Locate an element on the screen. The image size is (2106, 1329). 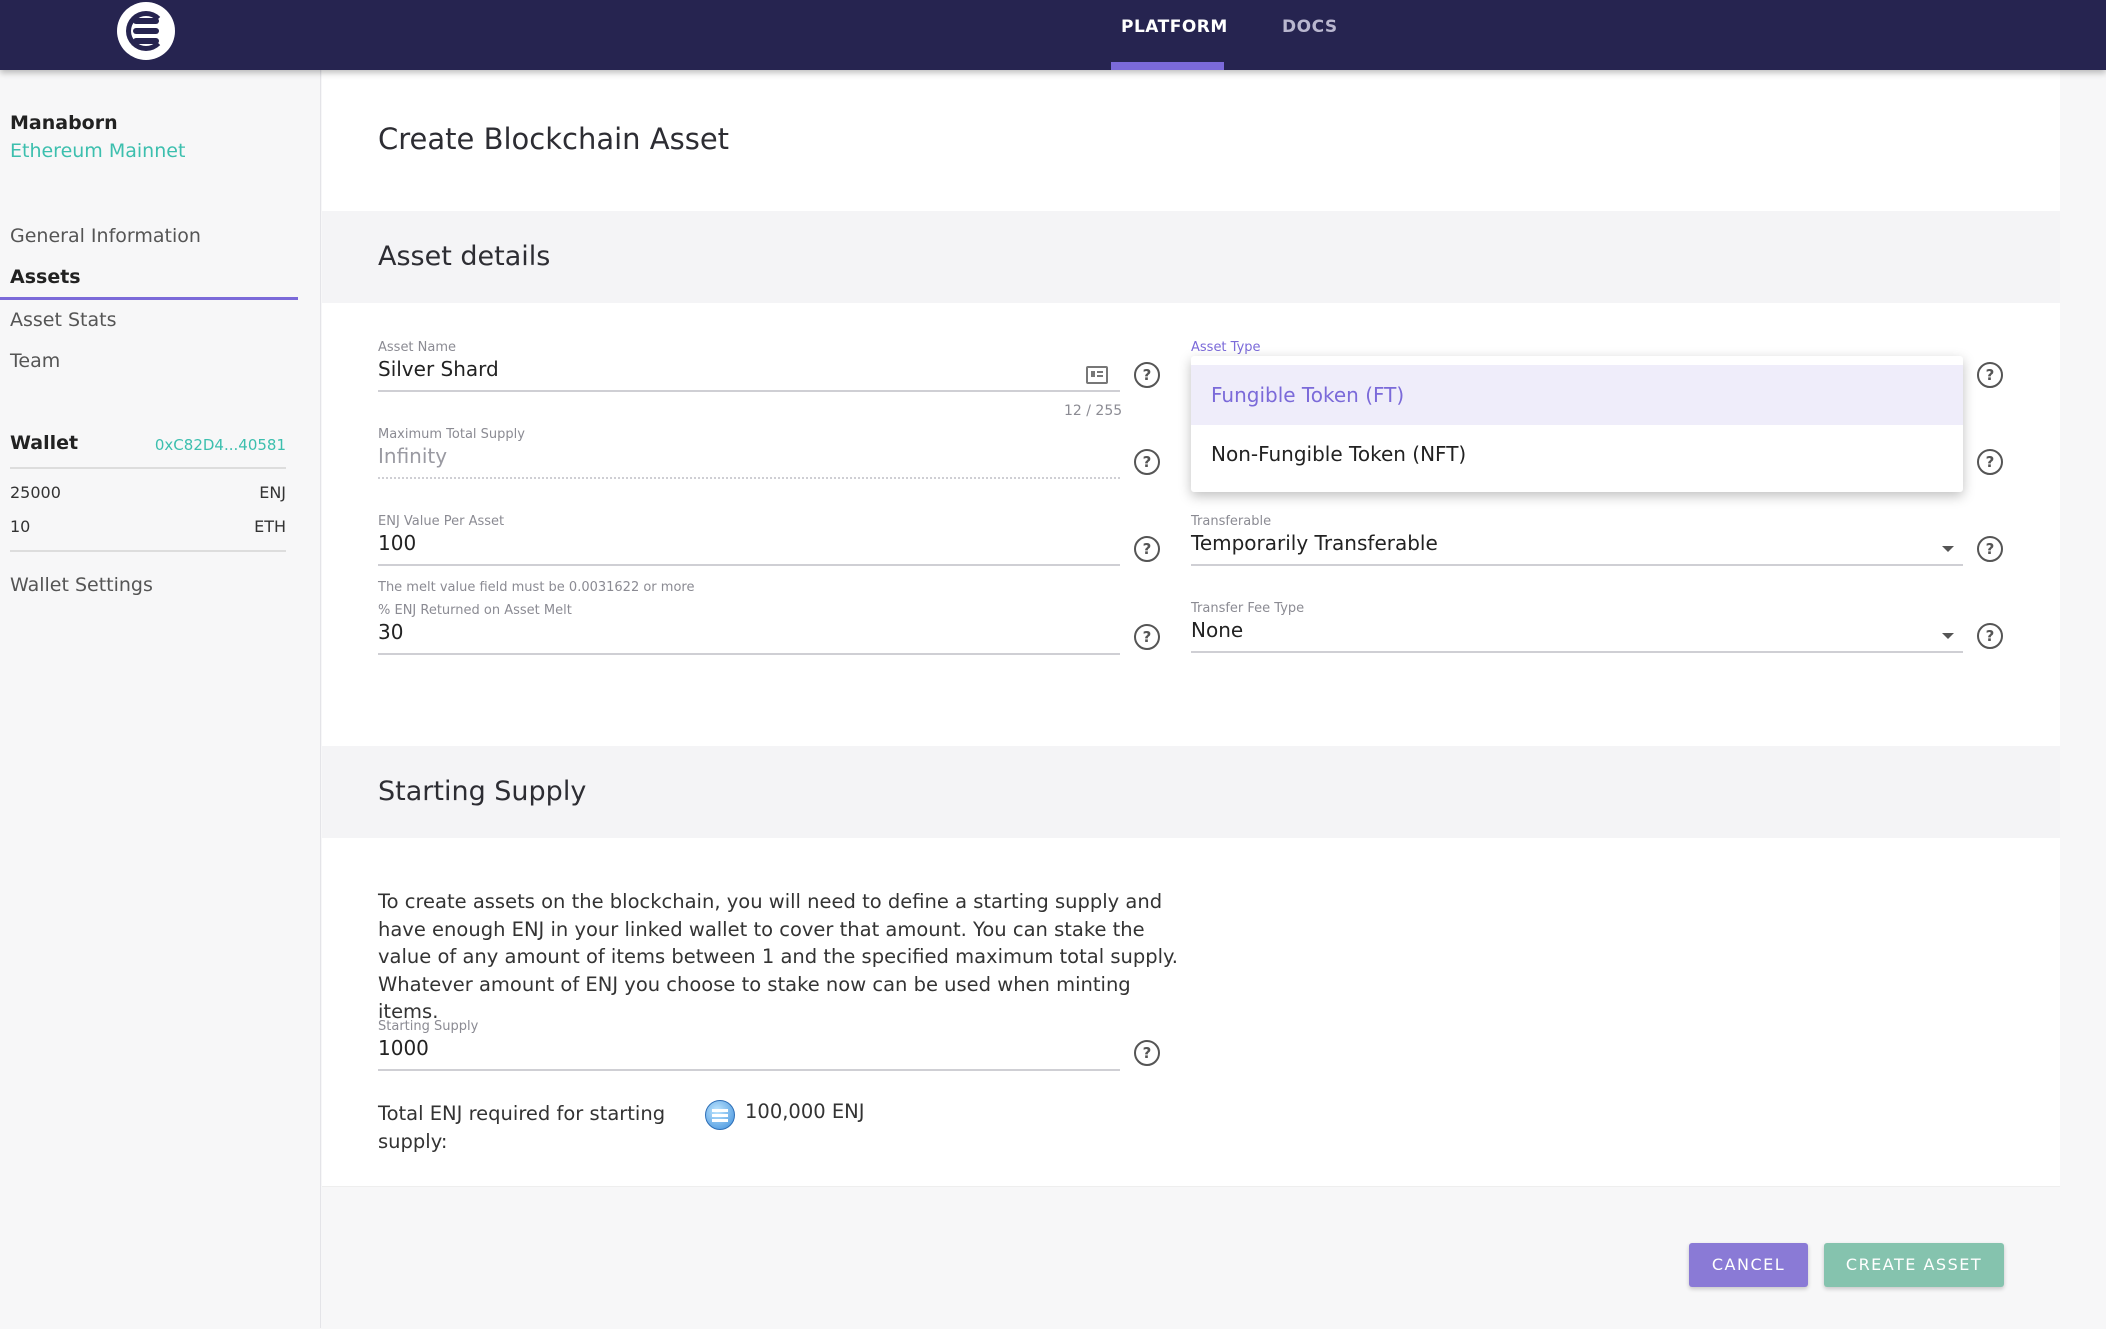
nav-active-indicator is located at coordinates (1167, 66).